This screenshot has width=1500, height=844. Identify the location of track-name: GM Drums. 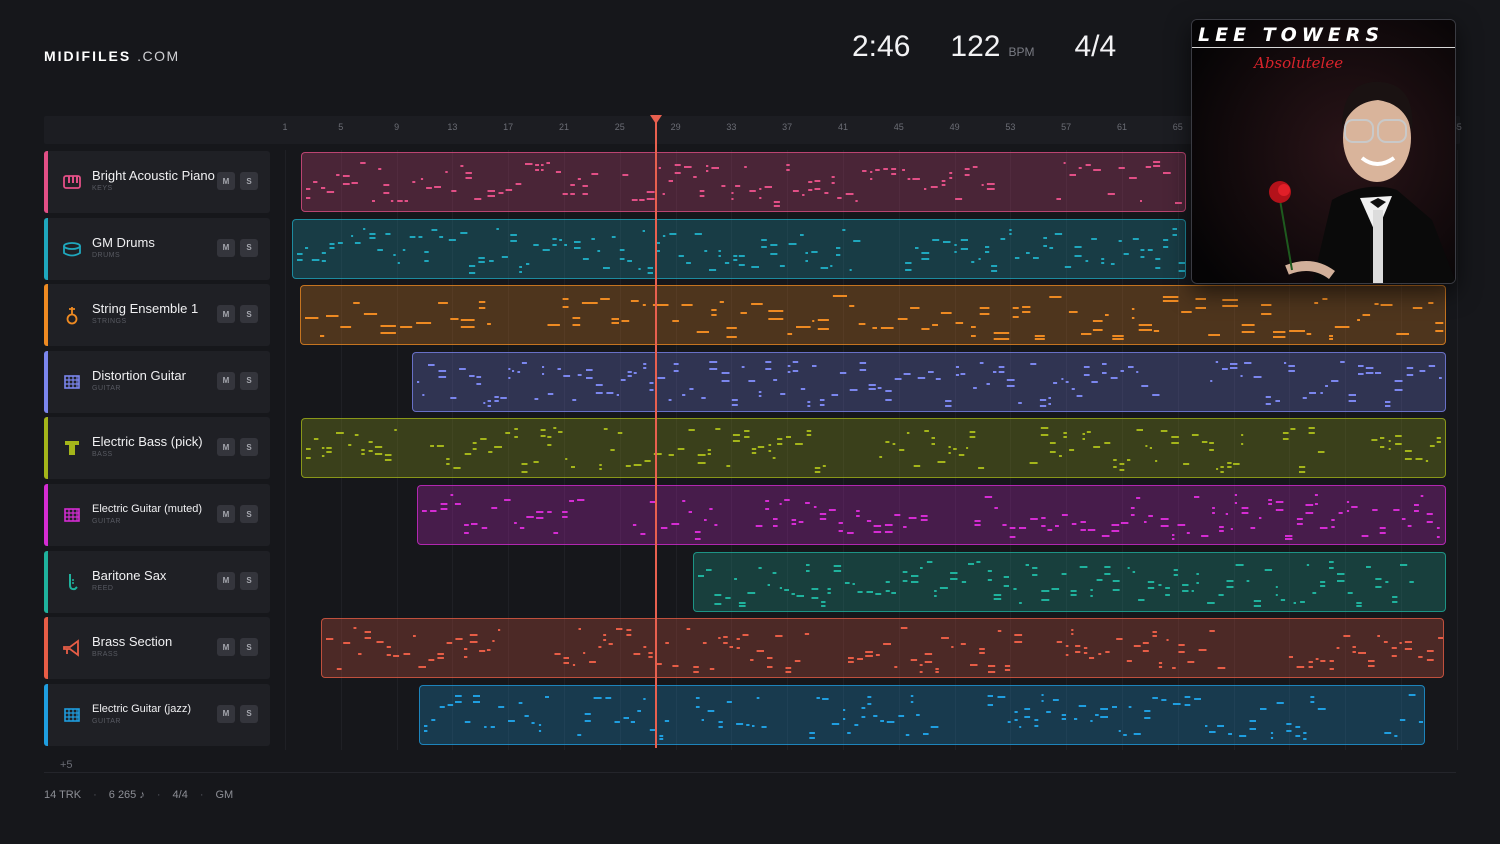
(123, 242).